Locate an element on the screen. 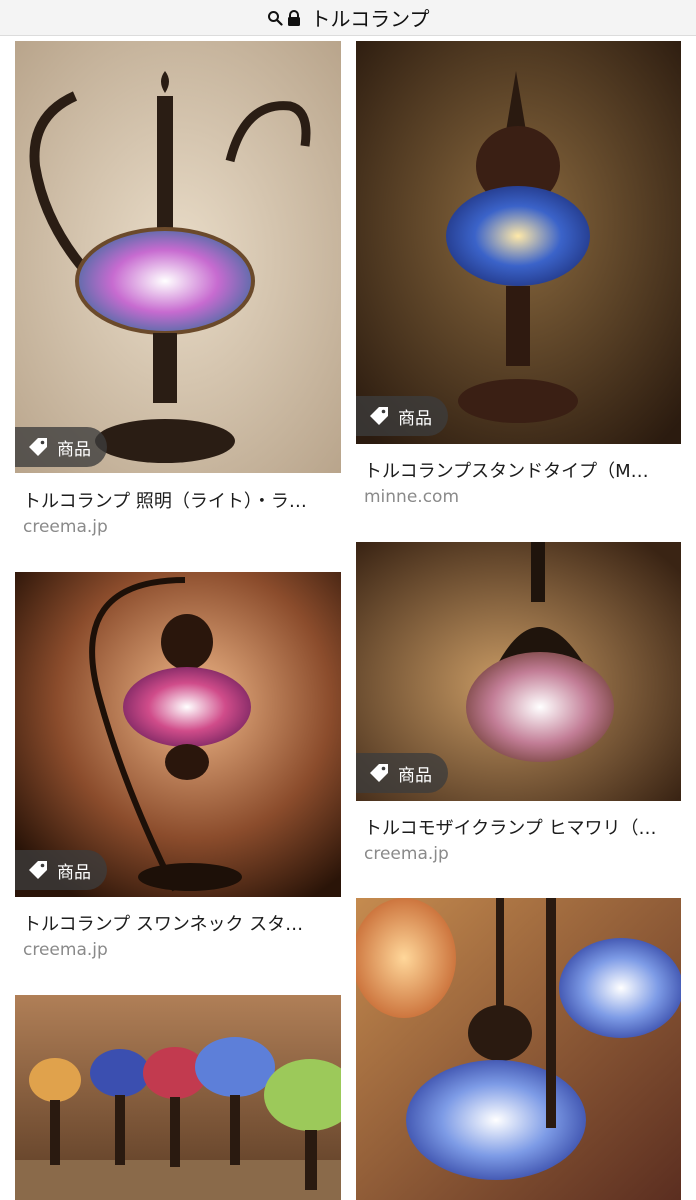  search-query: トルコランプ is located at coordinates (370, 19).